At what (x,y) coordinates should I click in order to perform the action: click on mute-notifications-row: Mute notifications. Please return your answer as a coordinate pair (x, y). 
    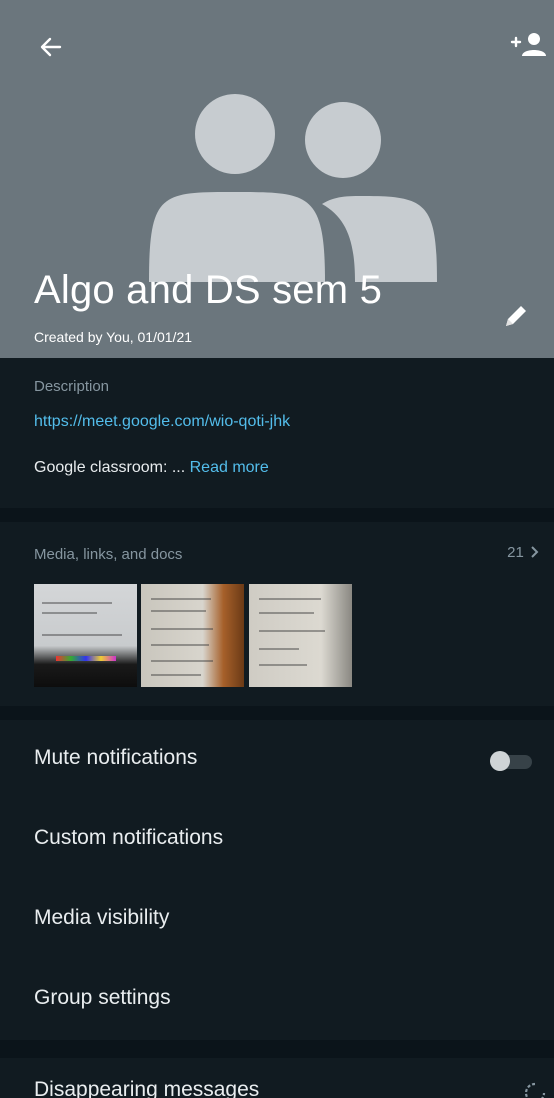
    Looking at the image, I should click on (277, 760).